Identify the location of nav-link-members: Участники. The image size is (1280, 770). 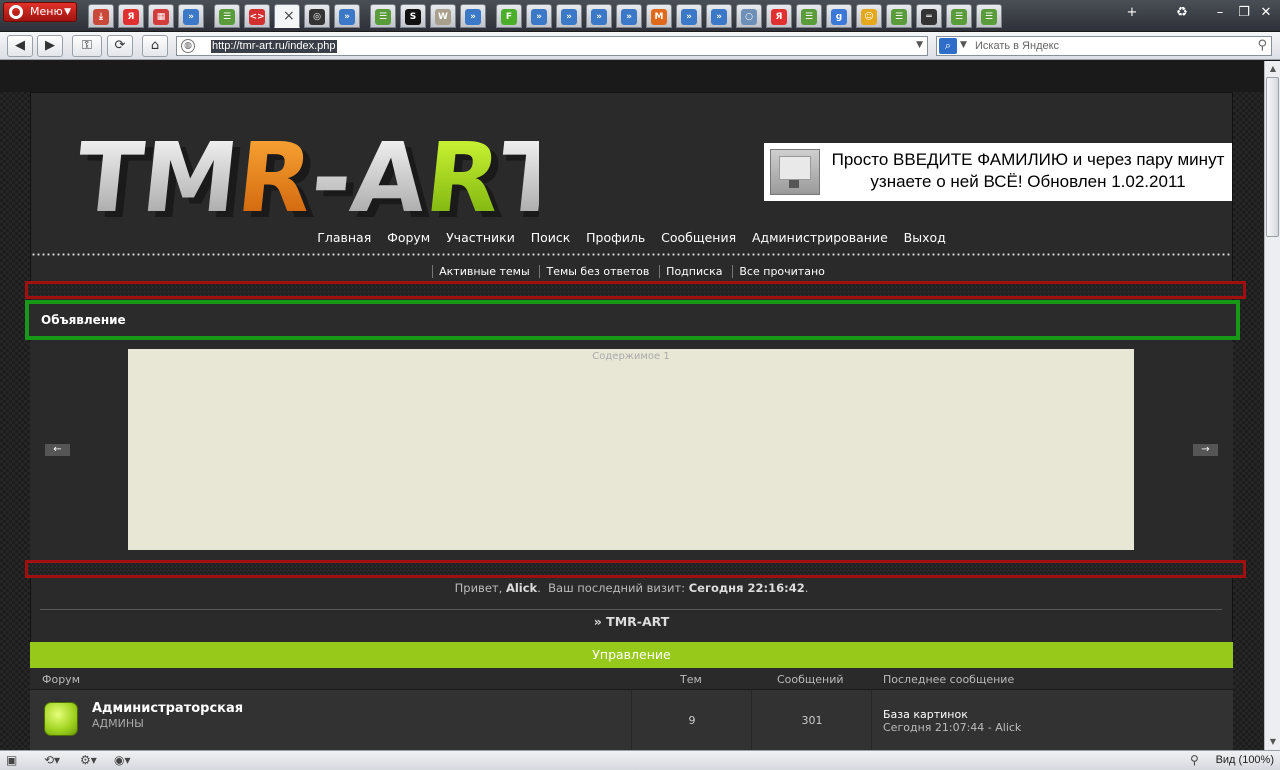
(480, 237).